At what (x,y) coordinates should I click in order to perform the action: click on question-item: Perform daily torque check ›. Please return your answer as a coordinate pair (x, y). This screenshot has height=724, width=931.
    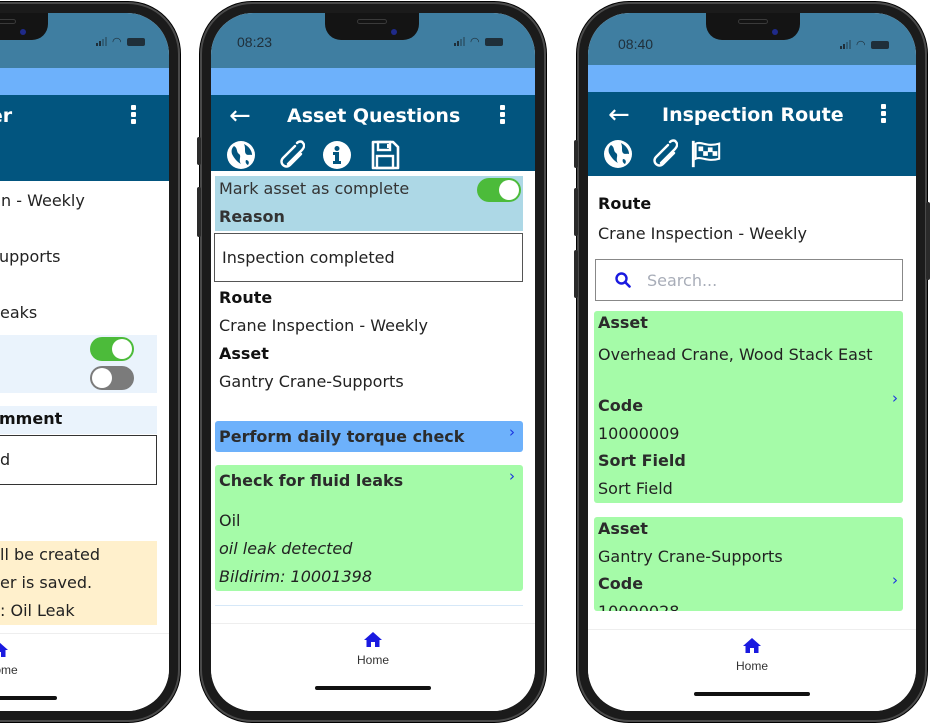
    Looking at the image, I should click on (369, 436).